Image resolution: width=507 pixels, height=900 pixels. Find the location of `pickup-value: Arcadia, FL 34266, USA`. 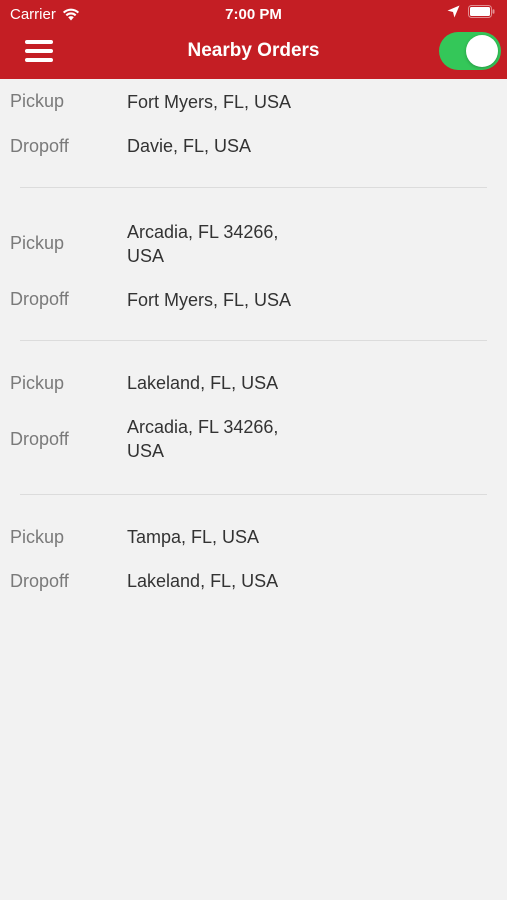

pickup-value: Arcadia, FL 34266, USA is located at coordinates (203, 243).